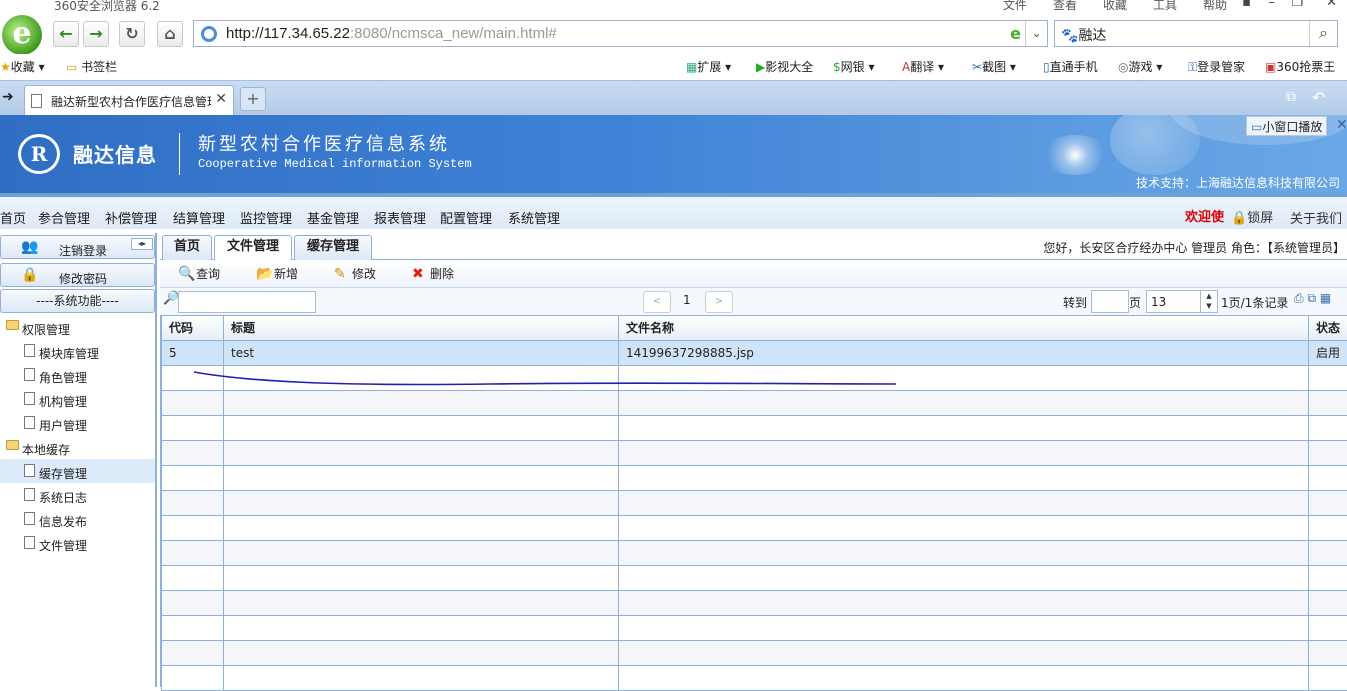 The width and height of the screenshot is (1347, 691). What do you see at coordinates (193, 328) in the screenshot?
I see `column-header-code: 代码` at bounding box center [193, 328].